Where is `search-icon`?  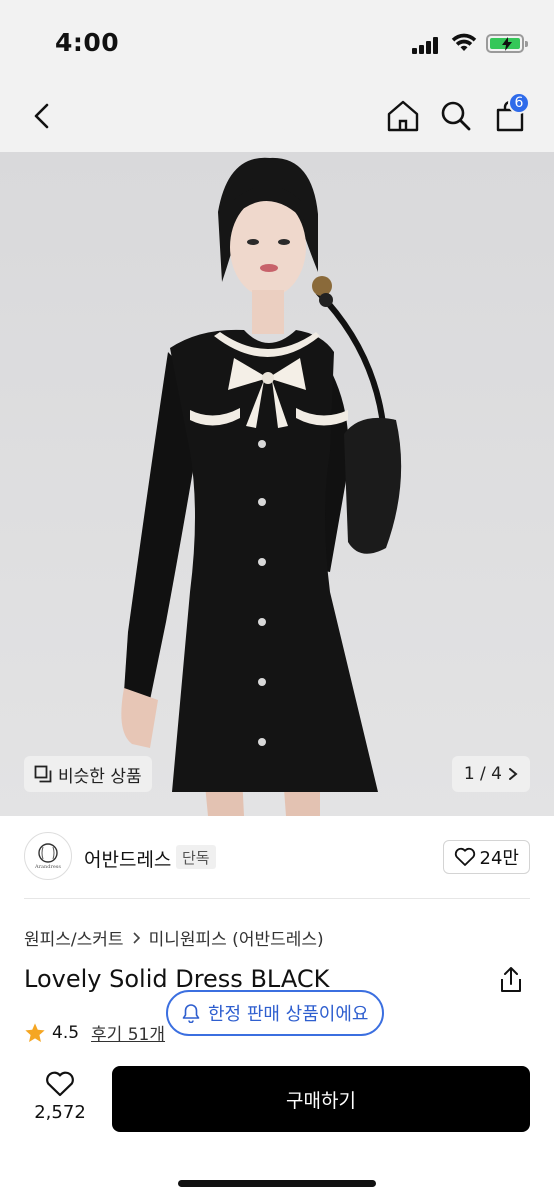 search-icon is located at coordinates (456, 116).